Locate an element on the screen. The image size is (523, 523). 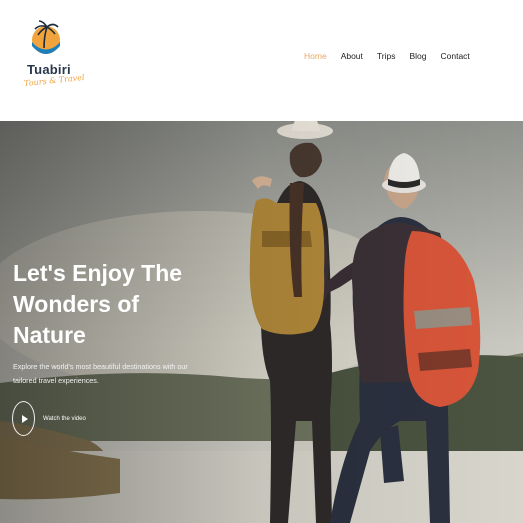
nav-blog: Blog is located at coordinates (417, 56).